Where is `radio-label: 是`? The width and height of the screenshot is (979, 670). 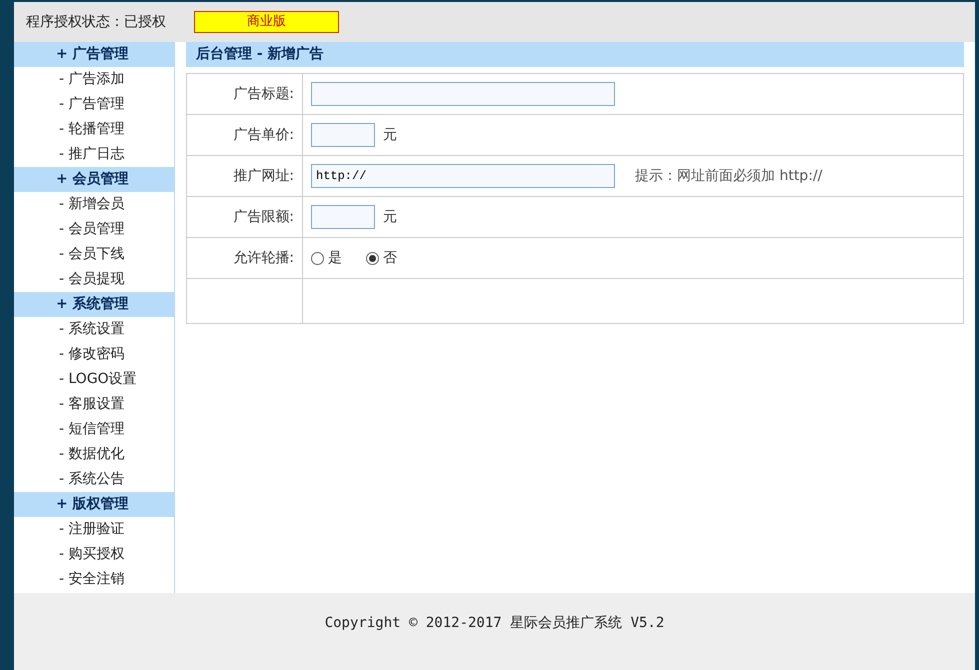
radio-label: 是 is located at coordinates (335, 258).